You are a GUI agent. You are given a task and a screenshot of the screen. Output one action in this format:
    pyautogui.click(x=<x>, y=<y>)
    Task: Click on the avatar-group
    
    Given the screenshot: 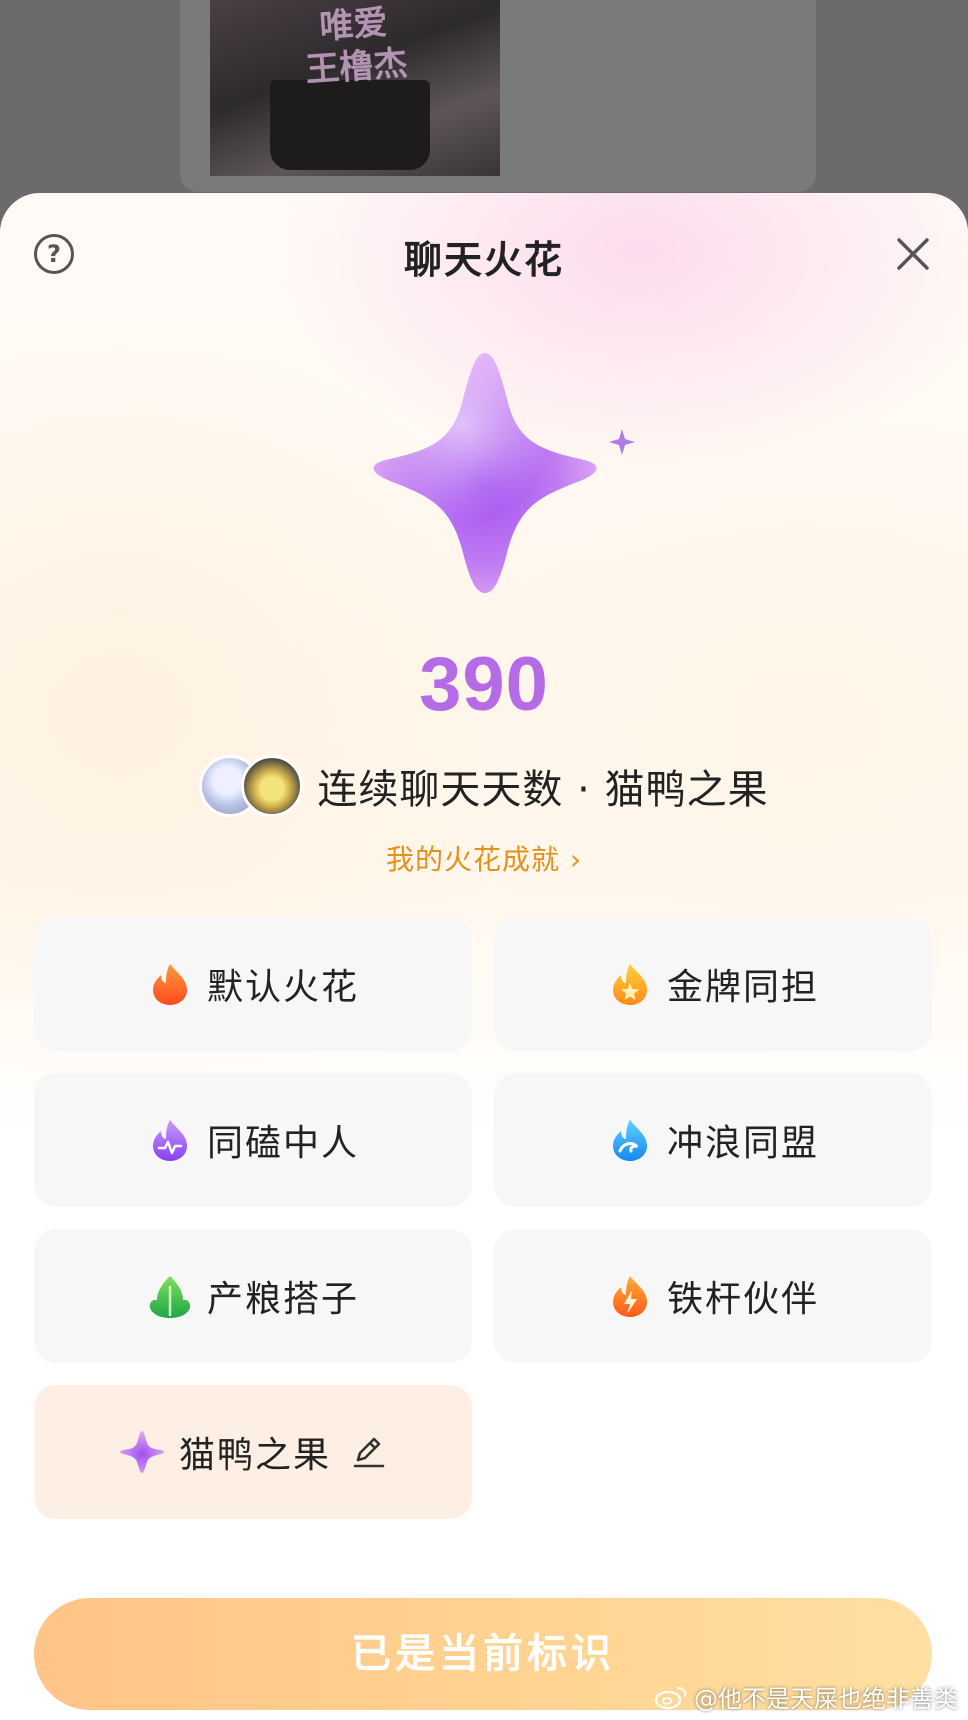 What is the action you would take?
    pyautogui.click(x=251, y=786)
    